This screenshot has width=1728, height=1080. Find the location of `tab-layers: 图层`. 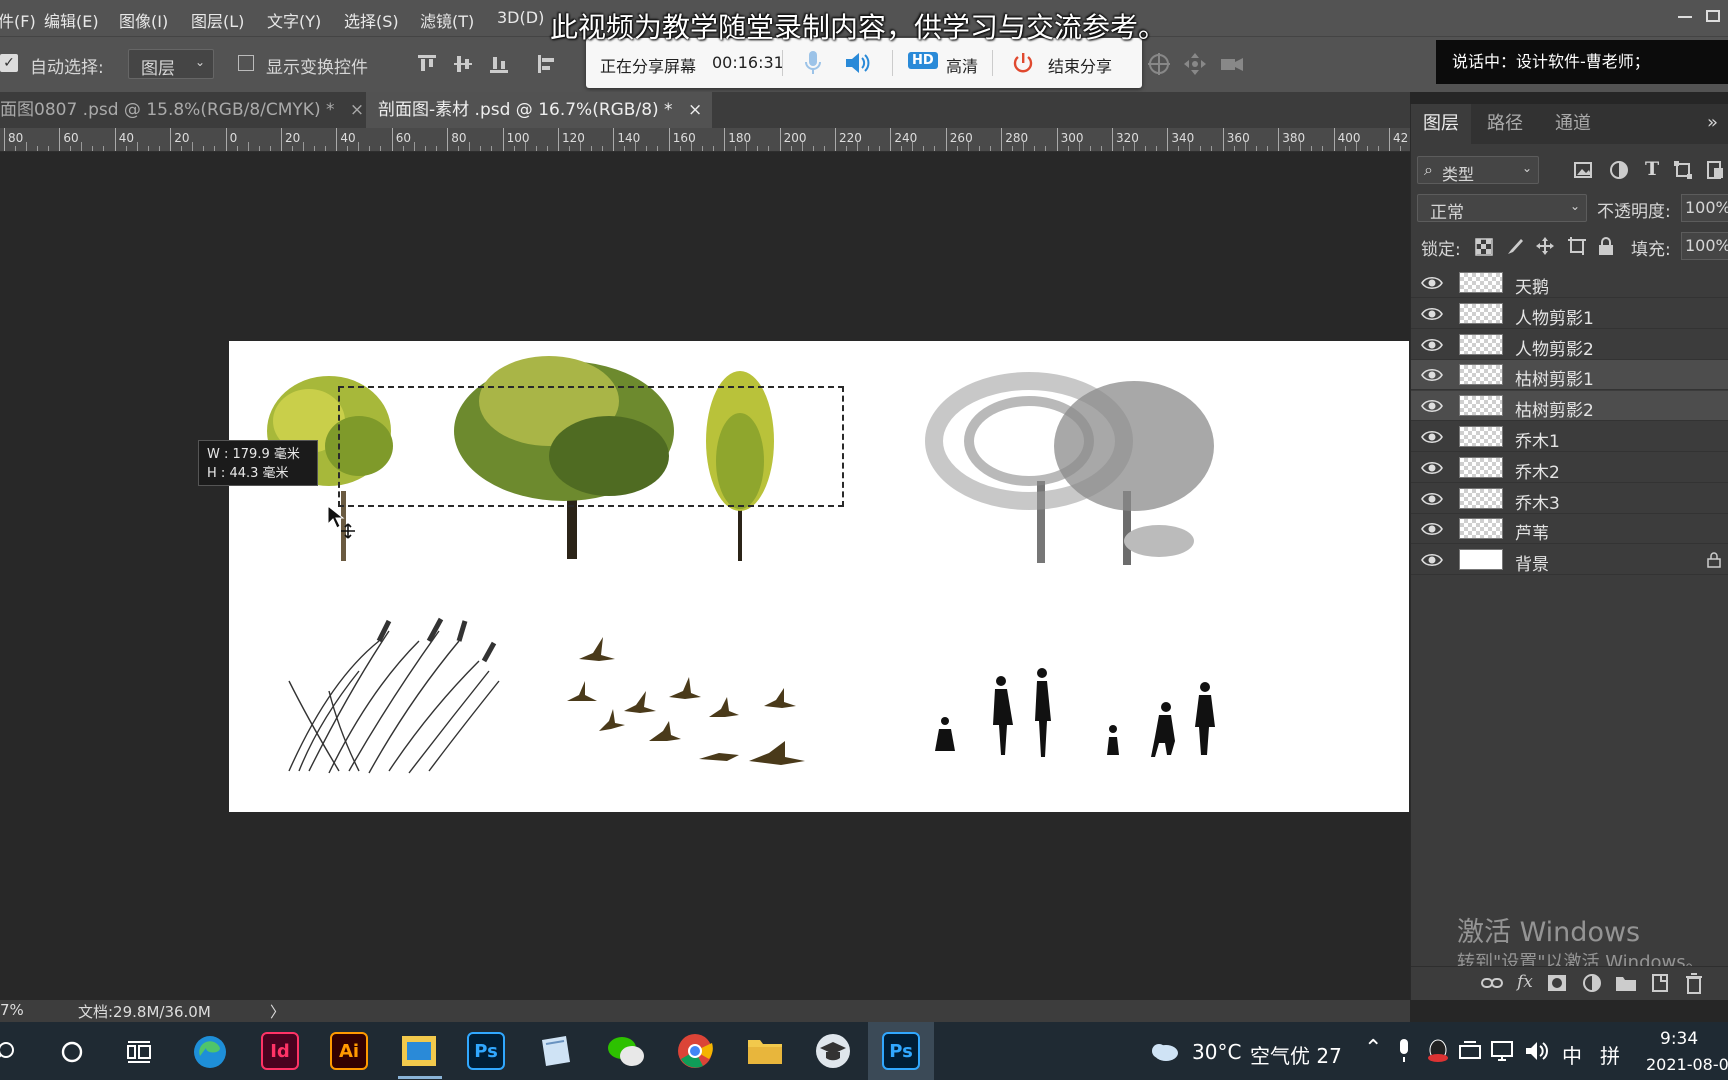

tab-layers: 图层 is located at coordinates (1441, 124).